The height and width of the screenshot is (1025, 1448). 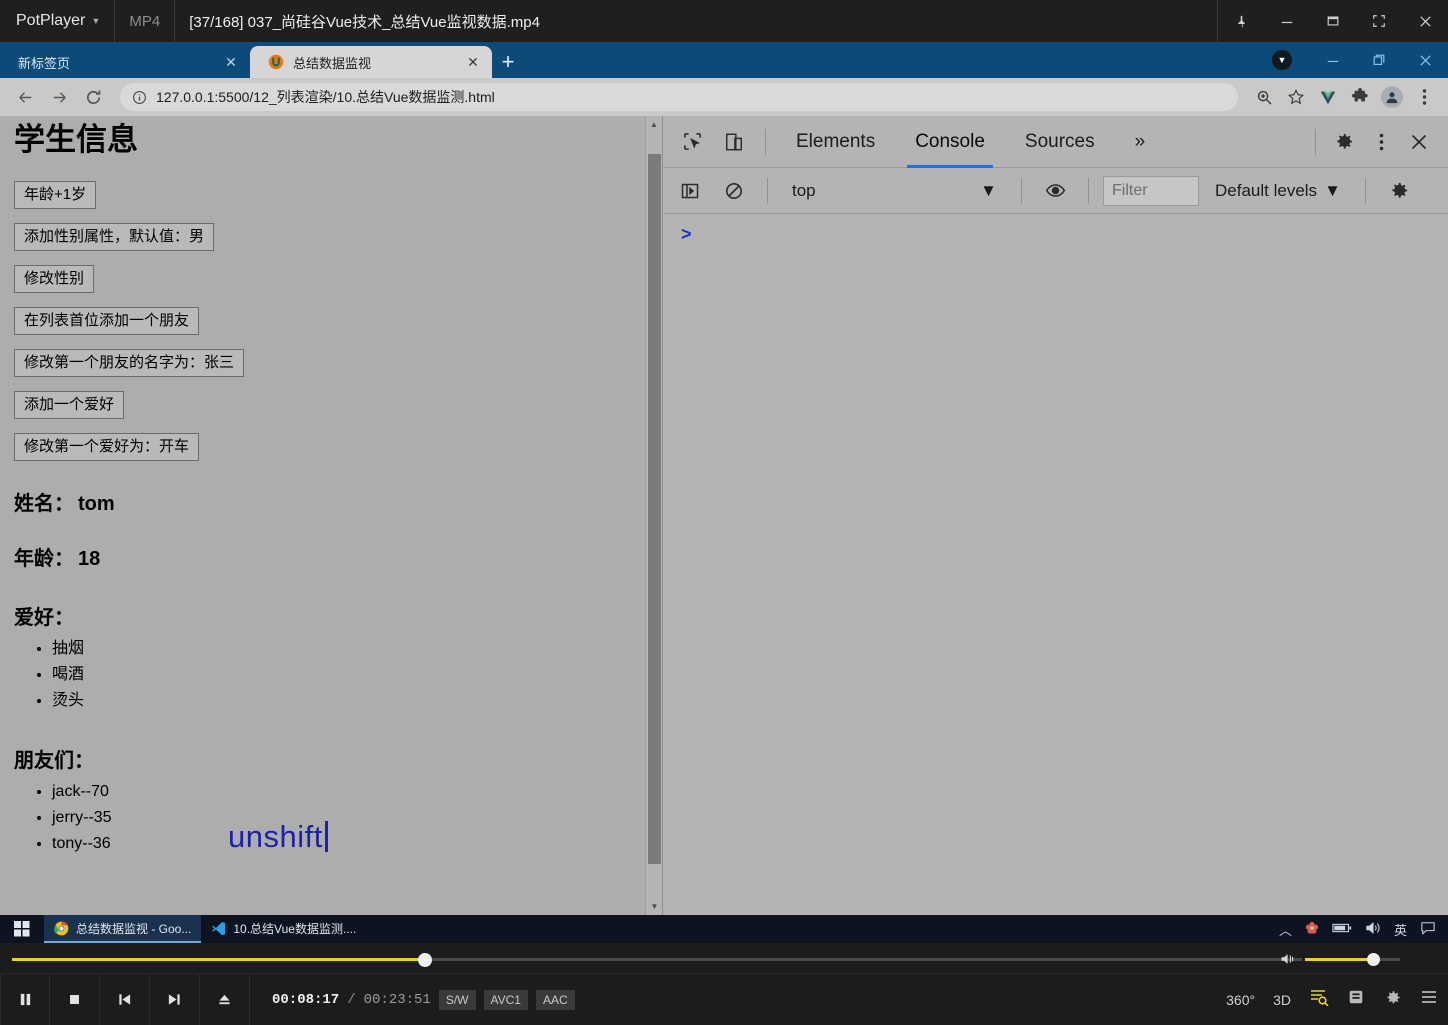 What do you see at coordinates (1278, 191) in the screenshot?
I see `console-log-levels-dropdown: Default levels ▼` at bounding box center [1278, 191].